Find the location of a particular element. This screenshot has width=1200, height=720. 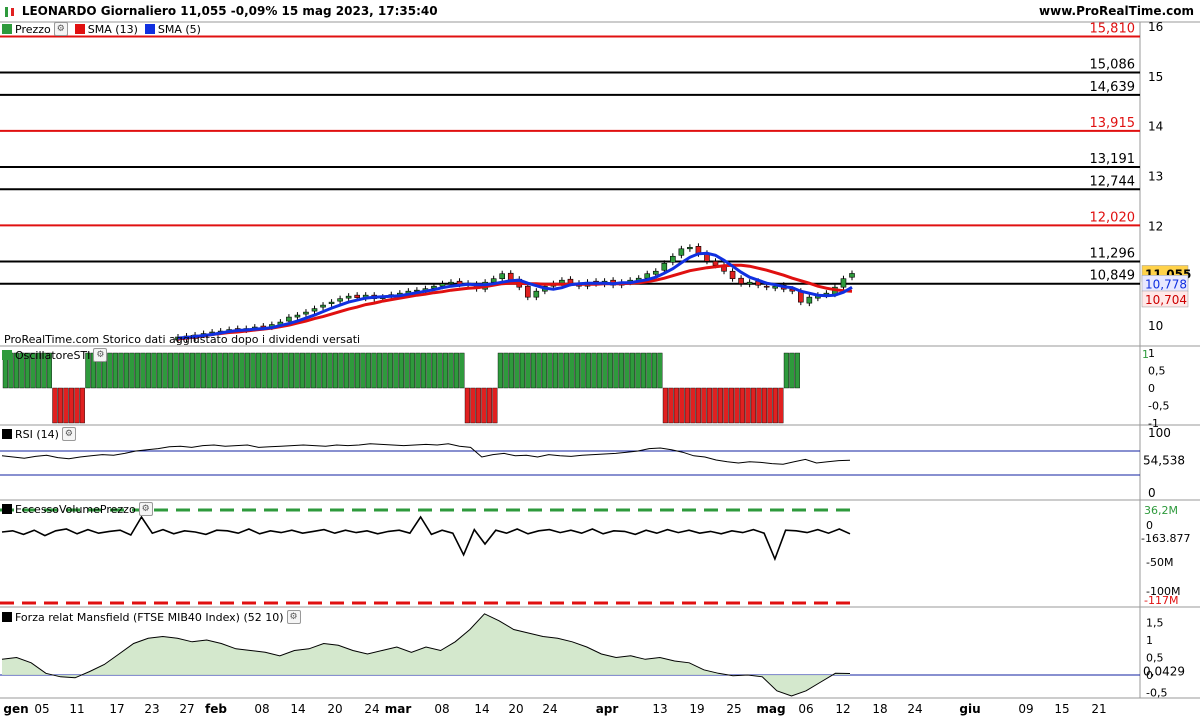

rsi-swatch-icon is located at coordinates (7, 434).